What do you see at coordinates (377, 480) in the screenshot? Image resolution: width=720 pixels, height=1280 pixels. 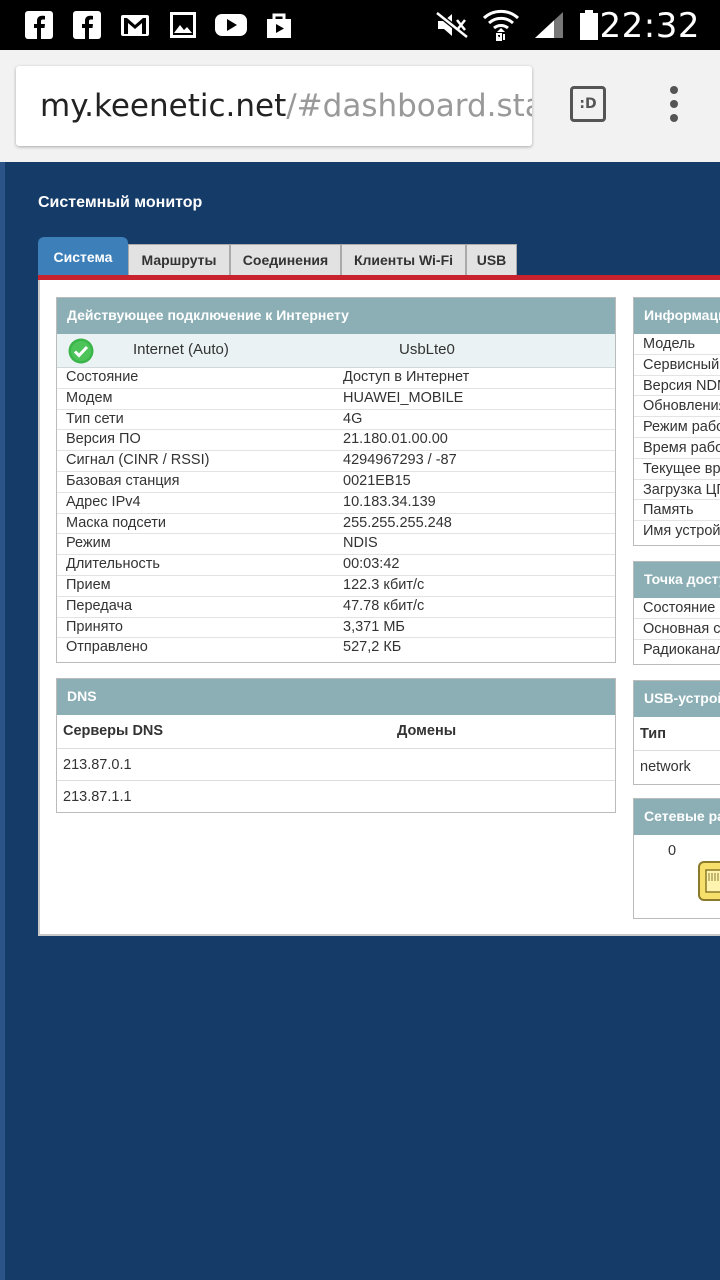 I see `row-value: 0021EB15` at bounding box center [377, 480].